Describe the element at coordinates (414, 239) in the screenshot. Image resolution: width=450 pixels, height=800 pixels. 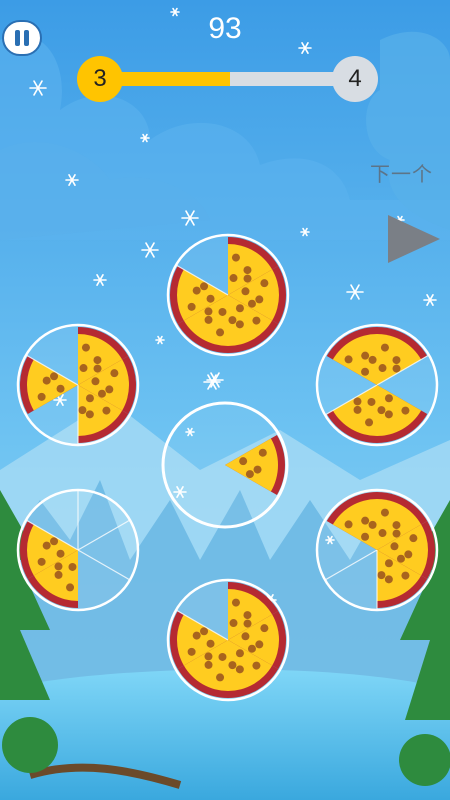
I see `play-arrow-icon` at that location.